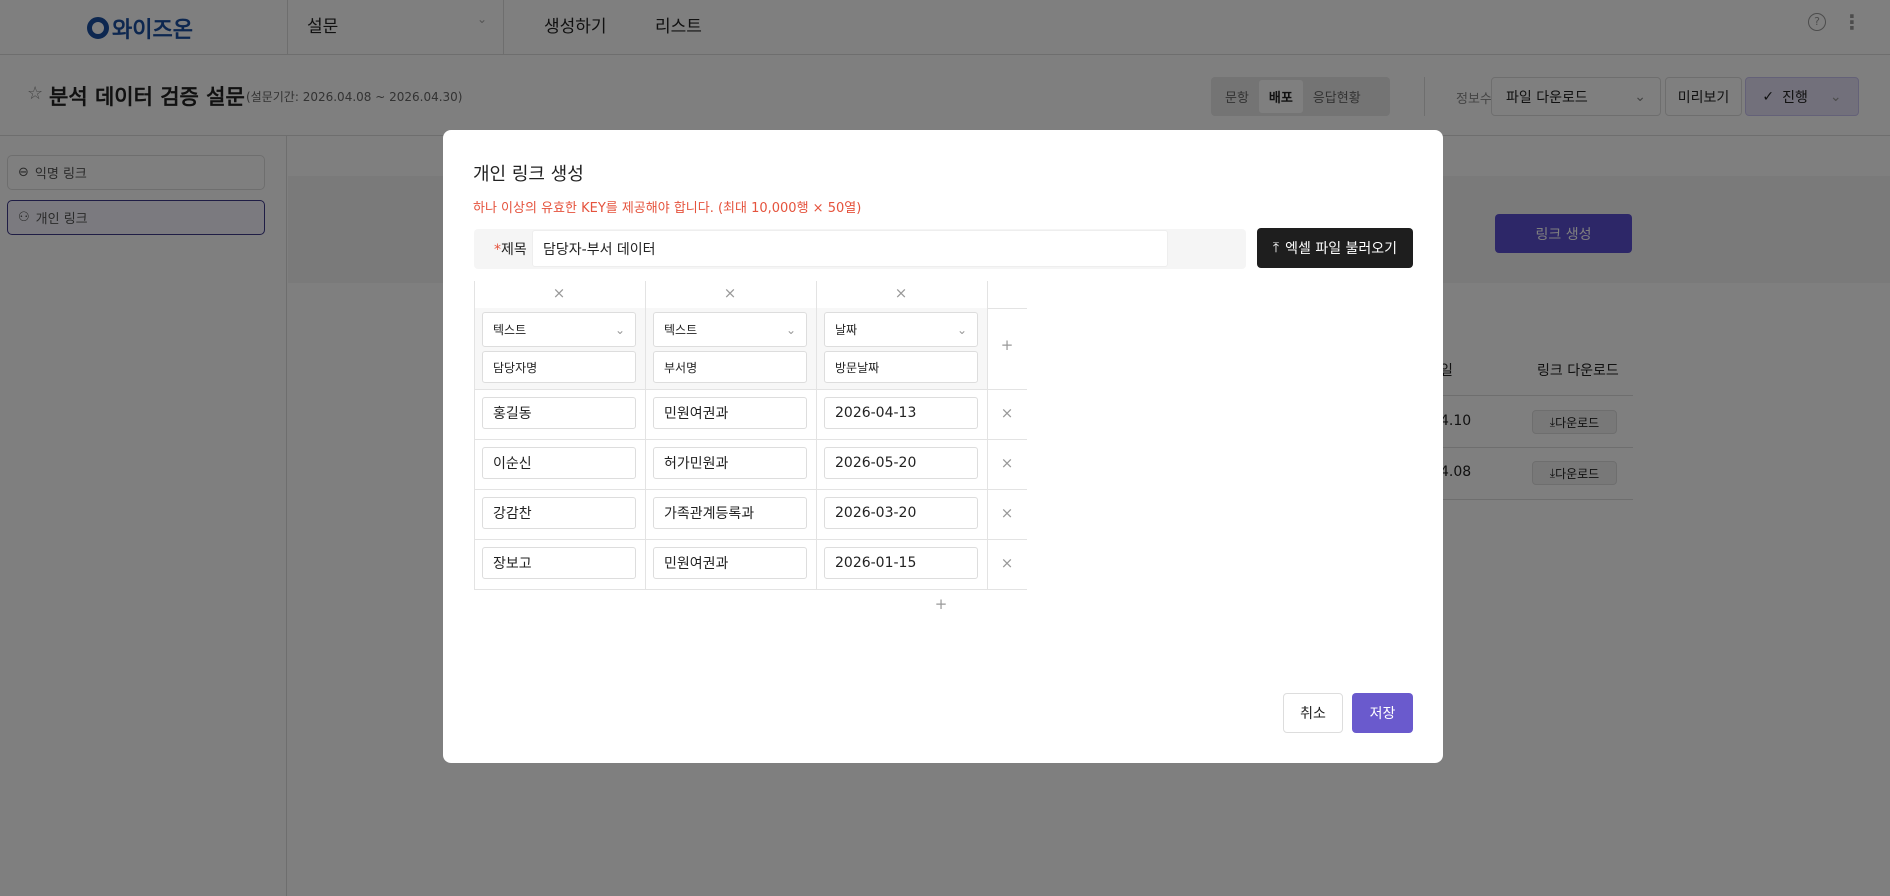  What do you see at coordinates (846, 330) in the screenshot?
I see `column-type-value: 날짜` at bounding box center [846, 330].